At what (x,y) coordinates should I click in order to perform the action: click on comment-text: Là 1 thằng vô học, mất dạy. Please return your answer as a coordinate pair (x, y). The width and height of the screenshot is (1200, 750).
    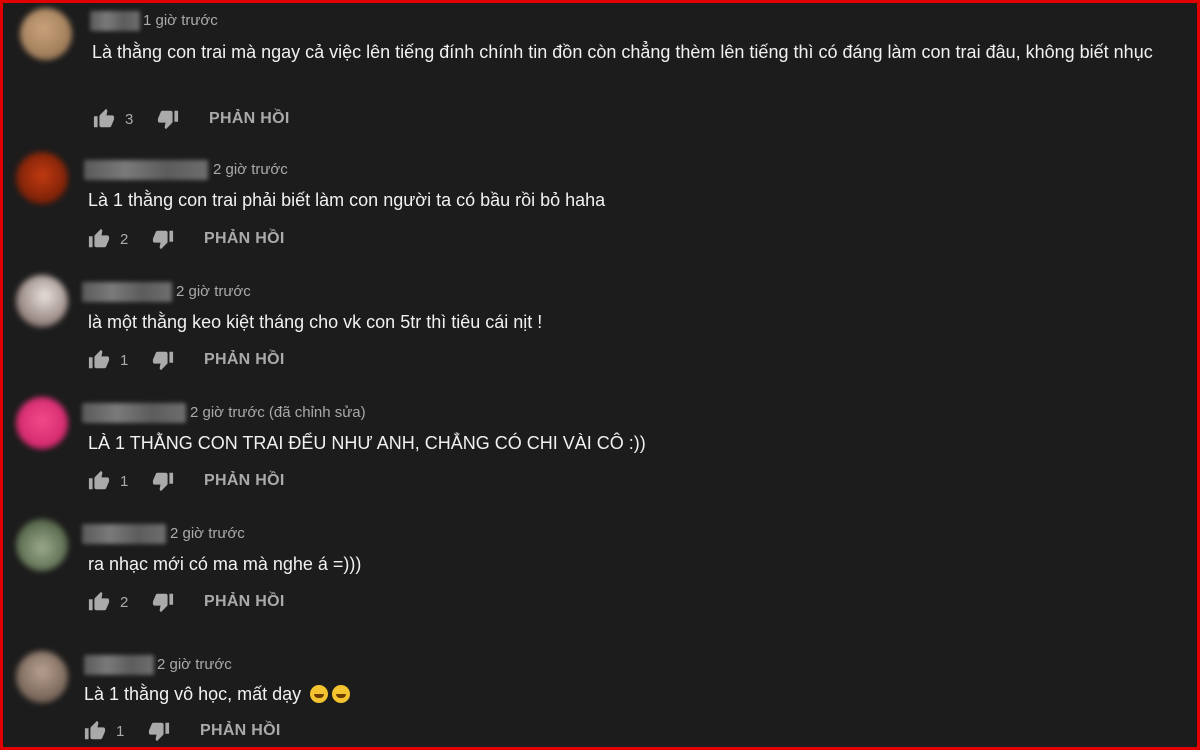
    Looking at the image, I should click on (619, 694).